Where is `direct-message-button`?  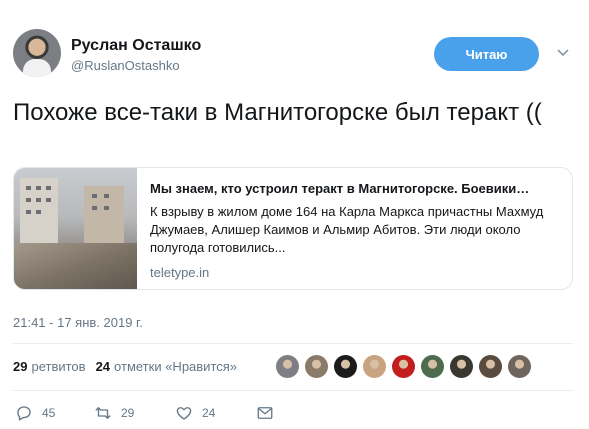
direct-message-button is located at coordinates (269, 413).